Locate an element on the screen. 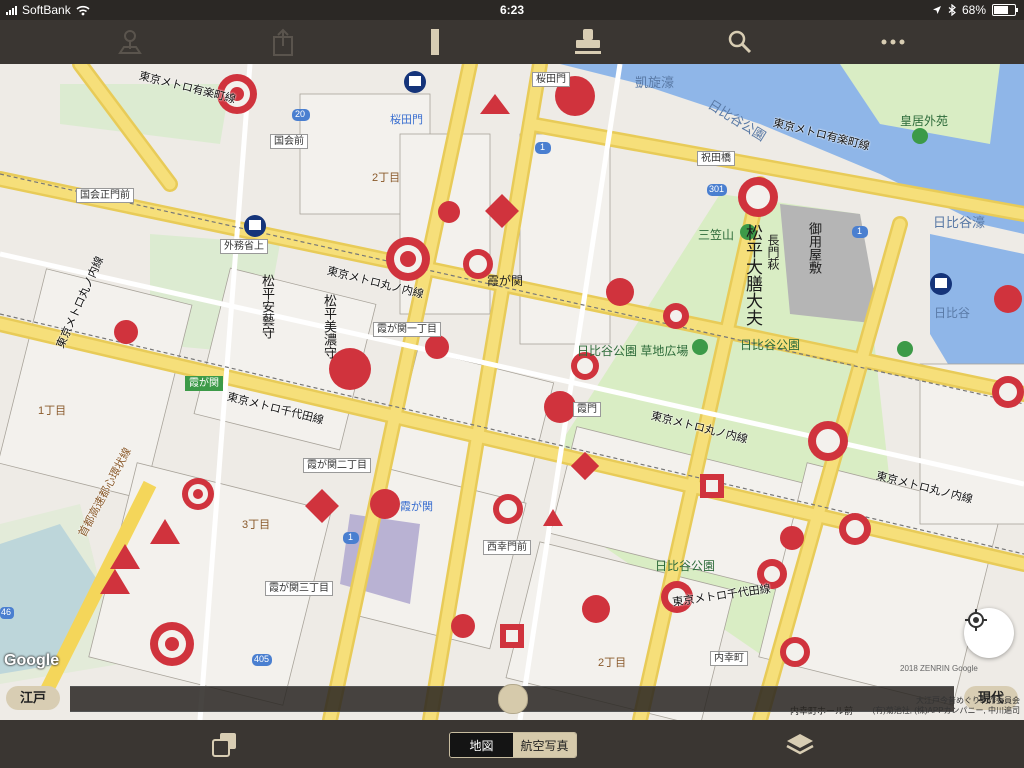 This screenshot has height=768, width=1024. share-icon is located at coordinates (283, 42).